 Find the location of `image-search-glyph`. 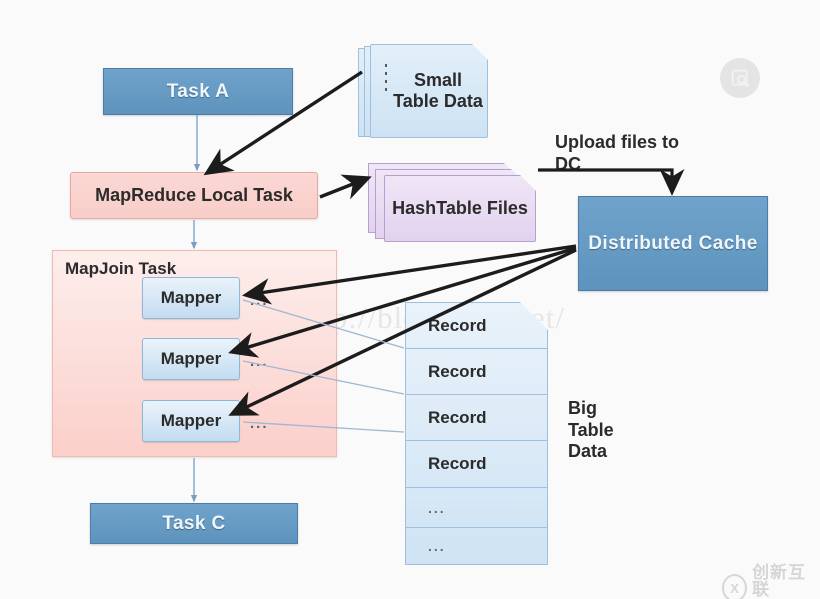

image-search-glyph is located at coordinates (740, 78).